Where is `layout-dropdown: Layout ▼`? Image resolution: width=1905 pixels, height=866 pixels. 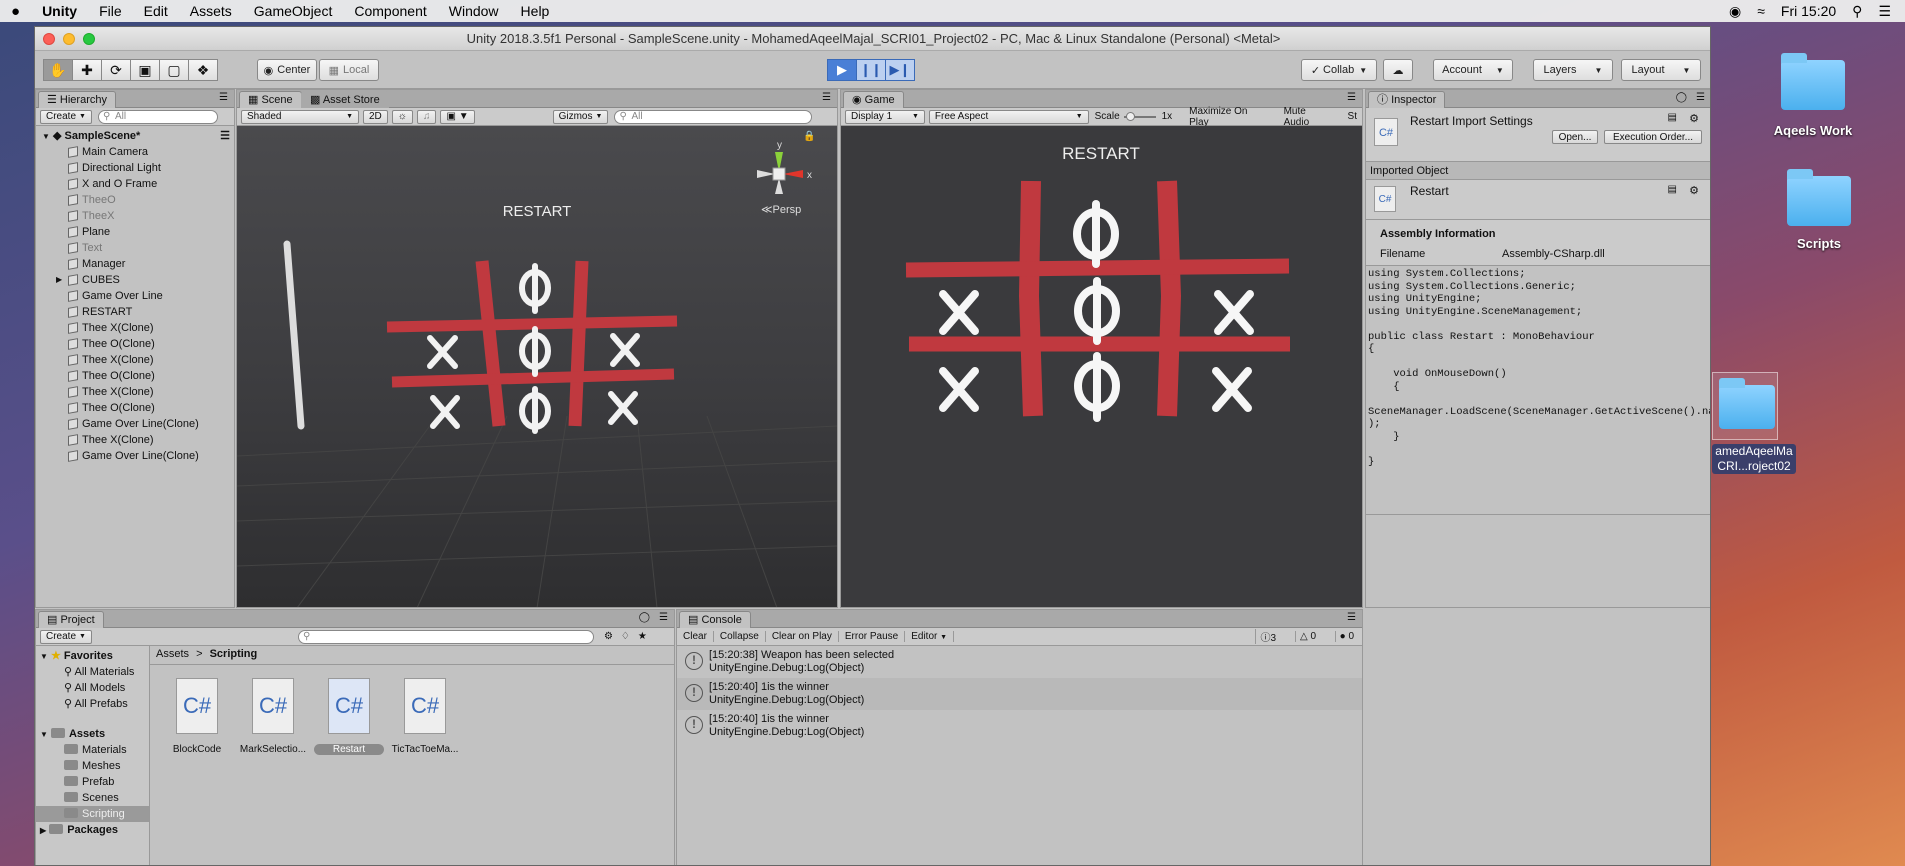
layout-dropdown: Layout ▼ is located at coordinates (1661, 70).